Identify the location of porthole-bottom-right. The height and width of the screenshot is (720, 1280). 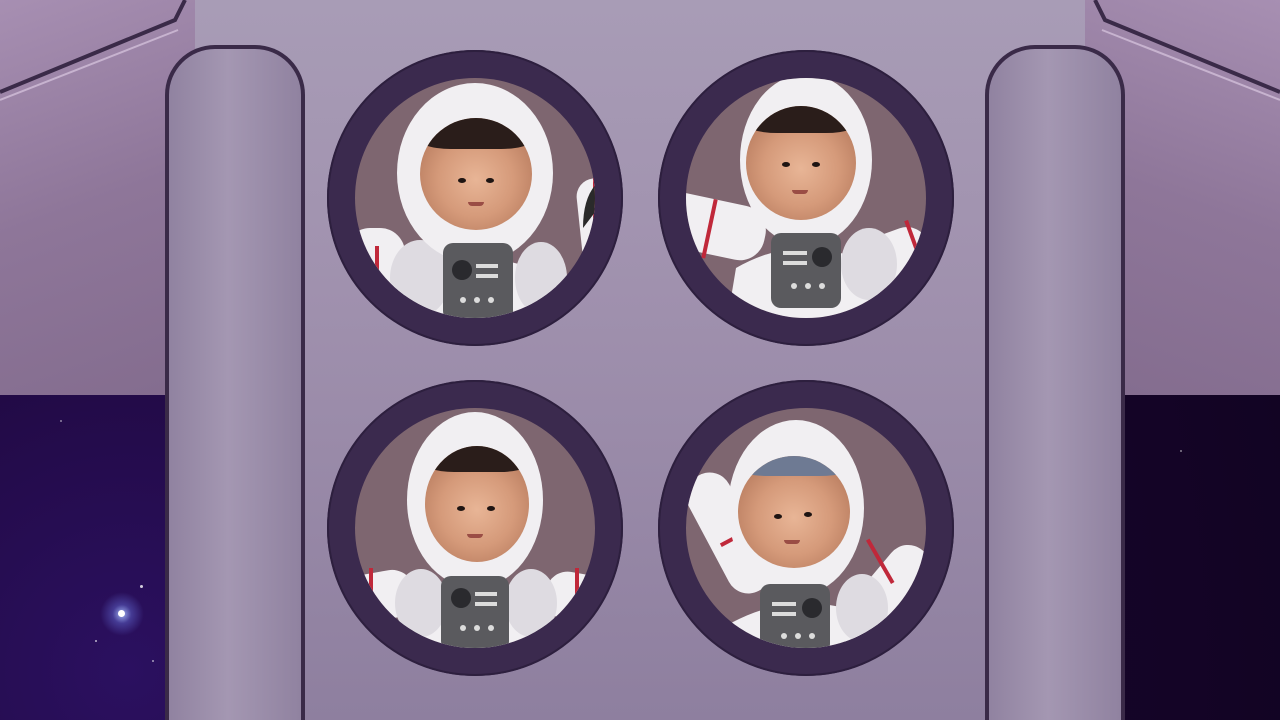
(806, 528).